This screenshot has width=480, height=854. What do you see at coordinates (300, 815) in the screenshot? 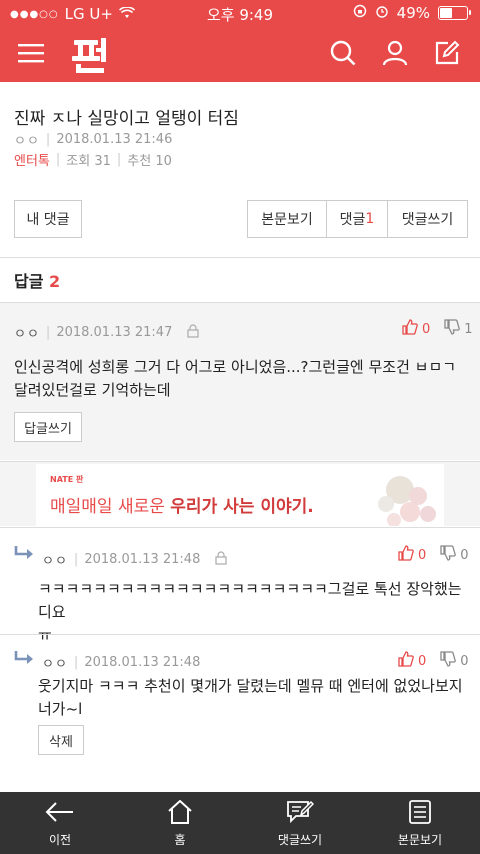
I see `comment-edit-icon` at bounding box center [300, 815].